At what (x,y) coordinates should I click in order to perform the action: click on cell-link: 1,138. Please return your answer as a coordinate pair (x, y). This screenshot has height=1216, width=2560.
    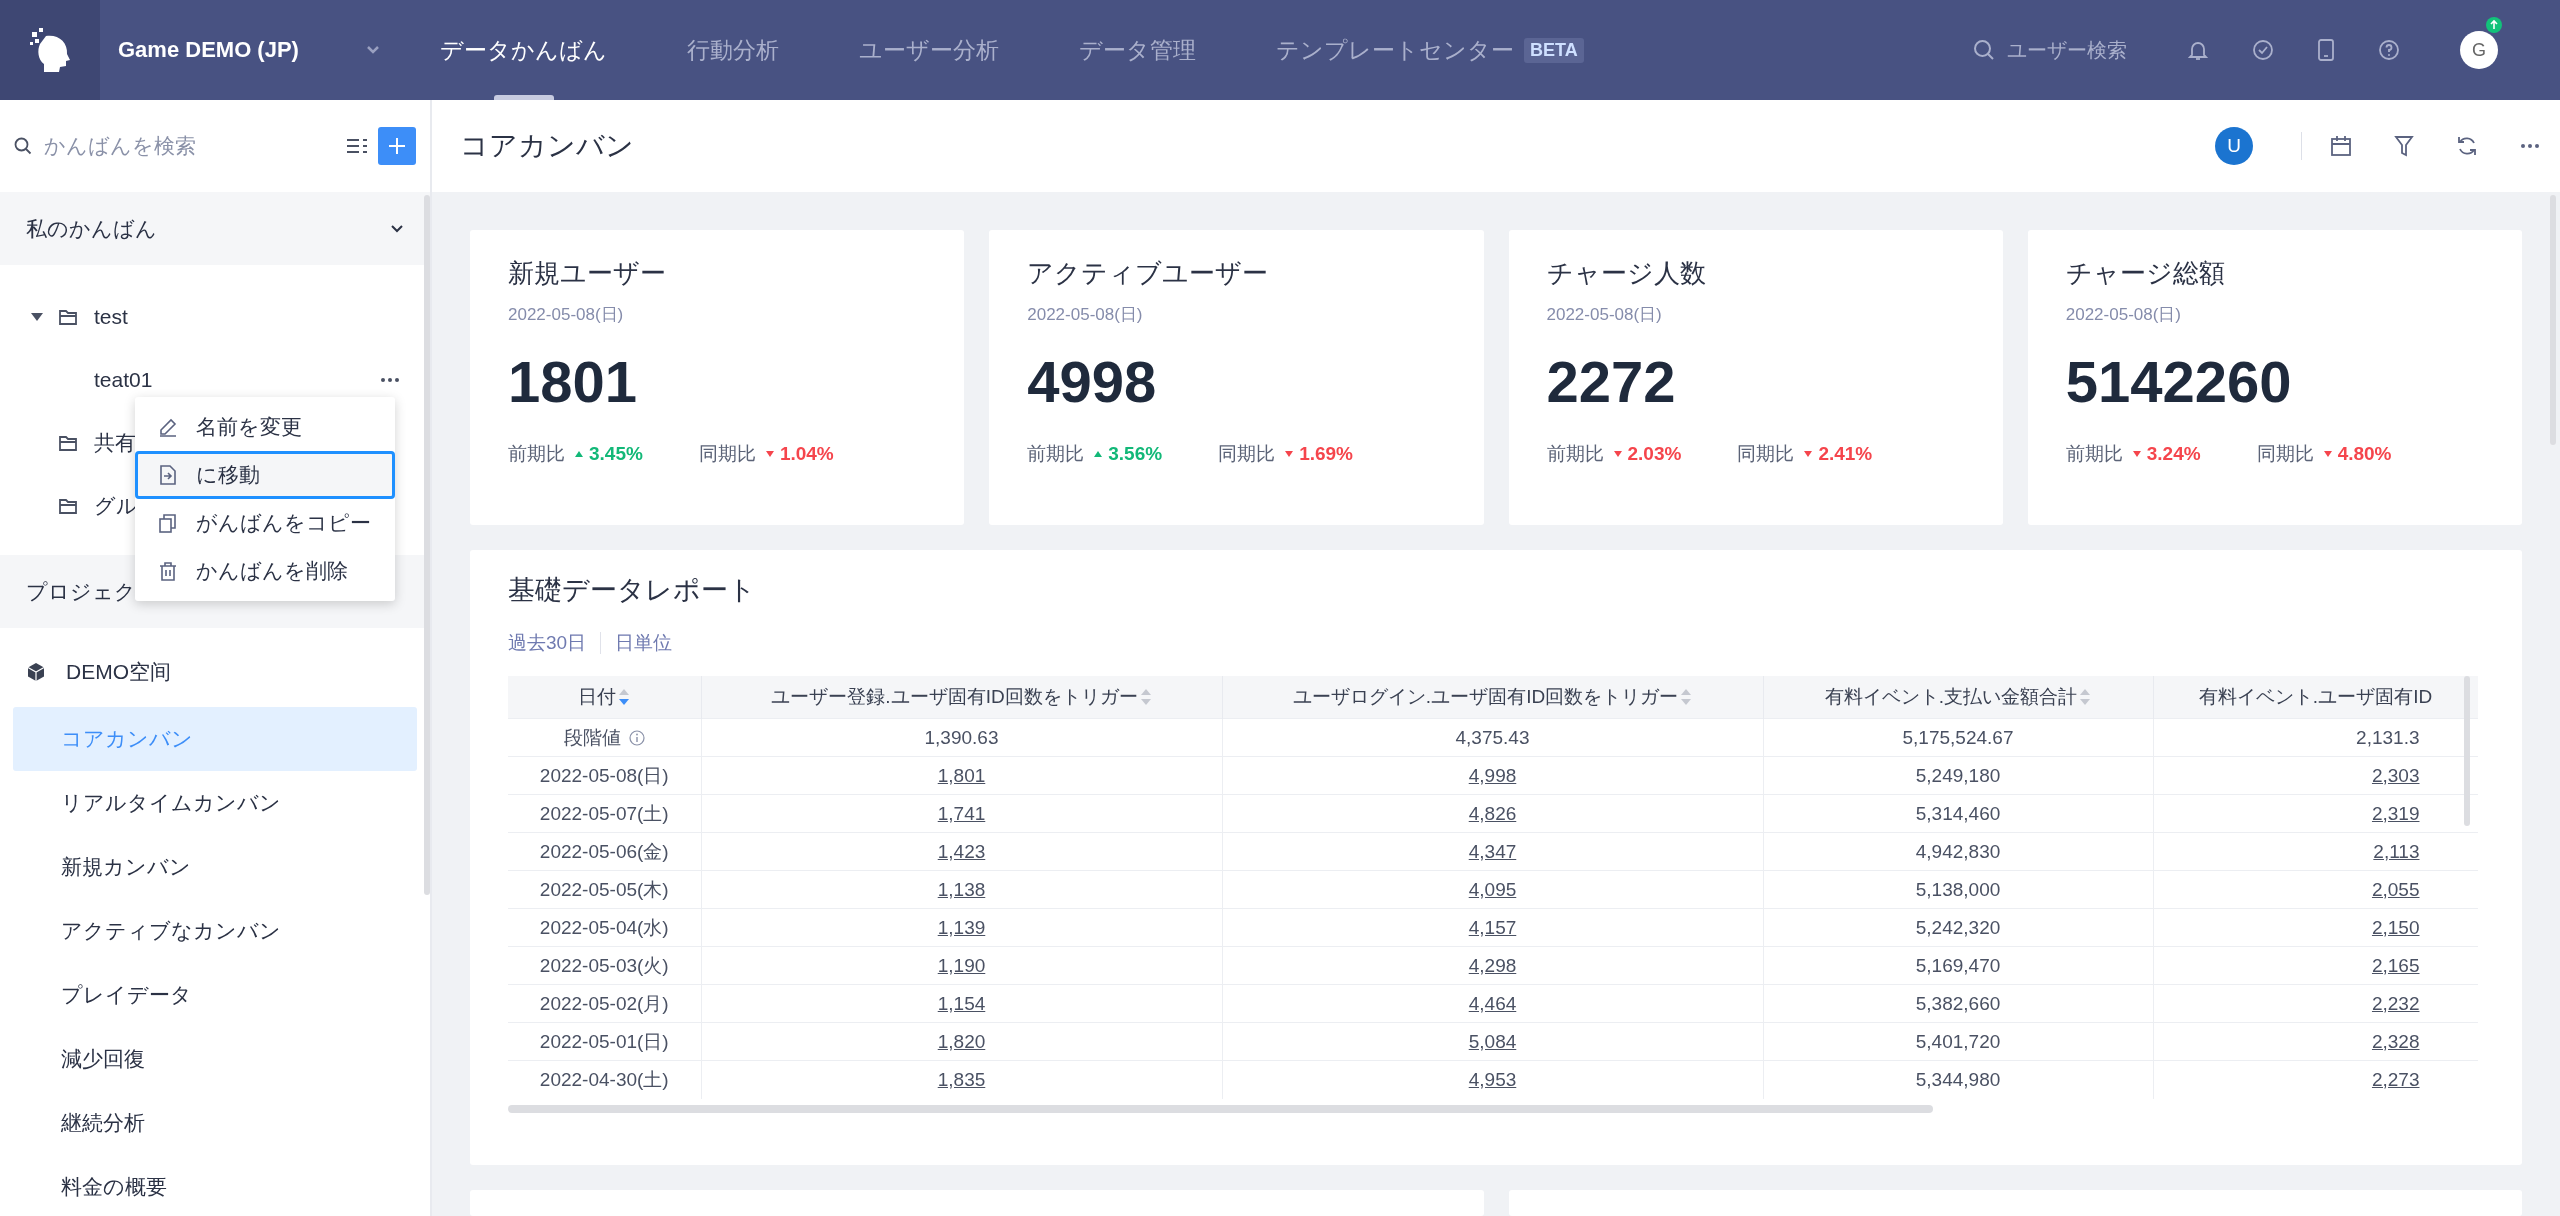
    Looking at the image, I should click on (961, 889).